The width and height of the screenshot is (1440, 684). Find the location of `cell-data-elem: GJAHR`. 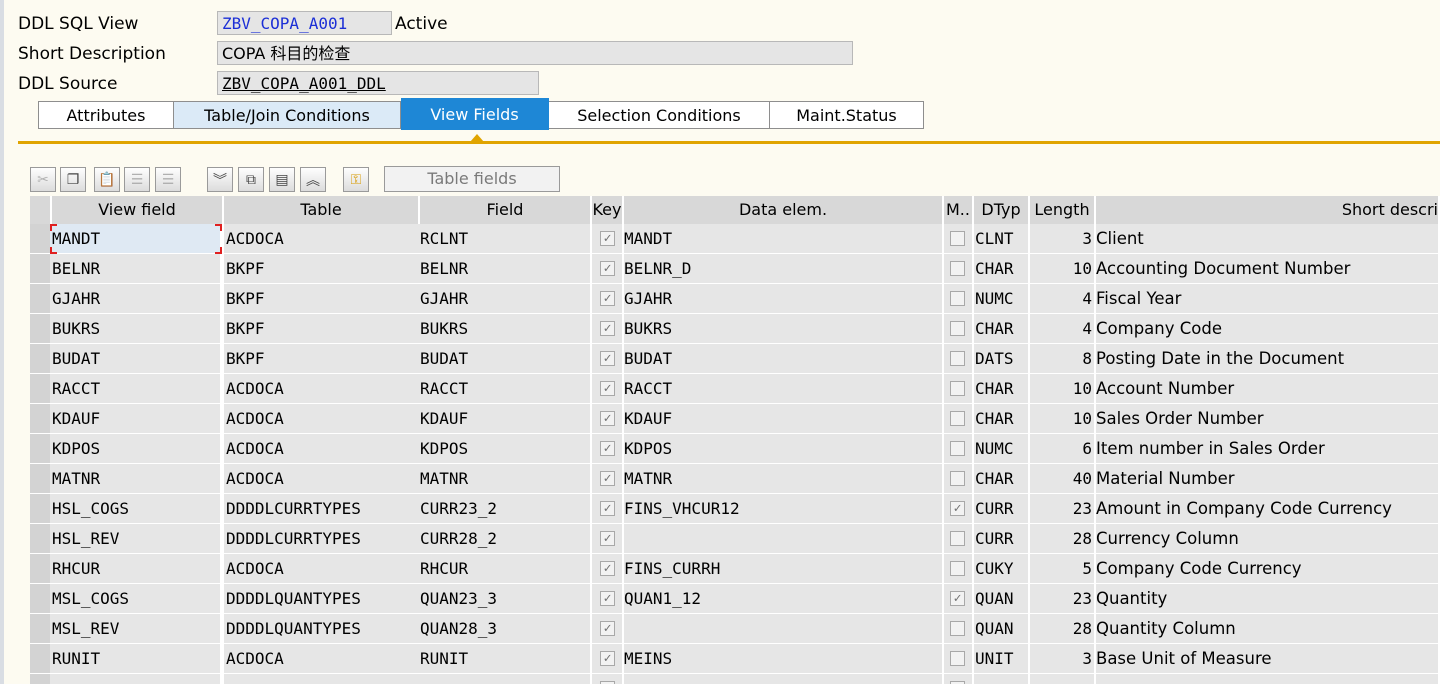

cell-data-elem: GJAHR is located at coordinates (784, 299).